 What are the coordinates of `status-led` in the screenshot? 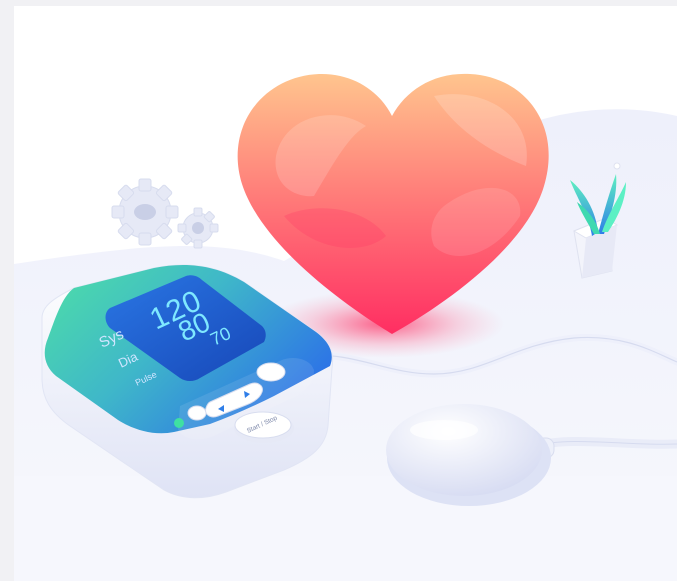 It's located at (179, 423).